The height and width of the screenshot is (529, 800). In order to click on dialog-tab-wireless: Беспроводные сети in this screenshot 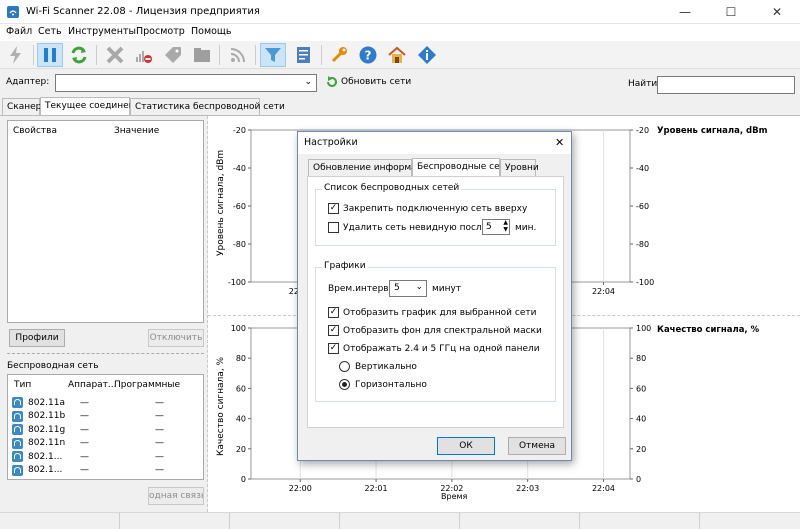, I will do `click(461, 167)`.